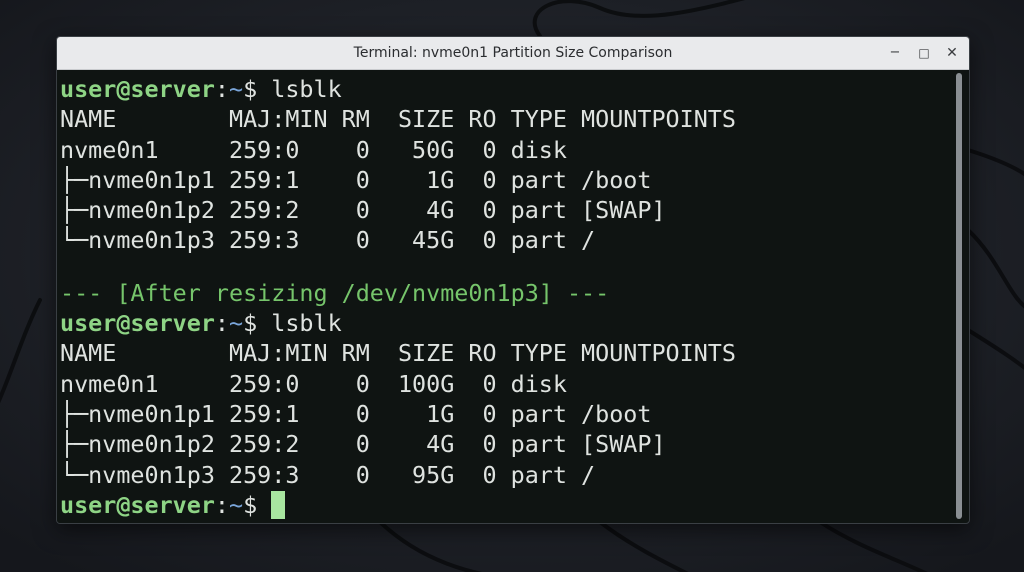 This screenshot has height=572, width=1024. I want to click on vertical-scrollbar, so click(959, 296).